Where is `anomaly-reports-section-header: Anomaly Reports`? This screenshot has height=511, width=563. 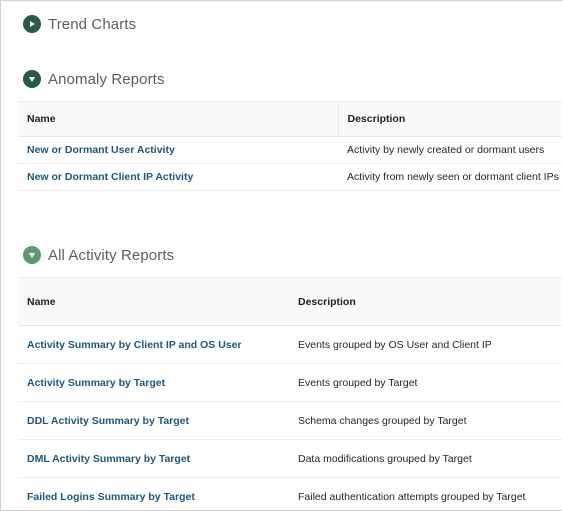 anomaly-reports-section-header: Anomaly Reports is located at coordinates (94, 79).